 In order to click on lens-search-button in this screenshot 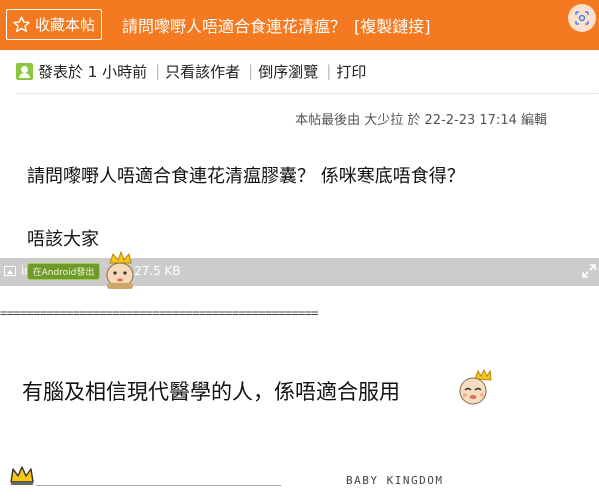, I will do `click(582, 18)`.